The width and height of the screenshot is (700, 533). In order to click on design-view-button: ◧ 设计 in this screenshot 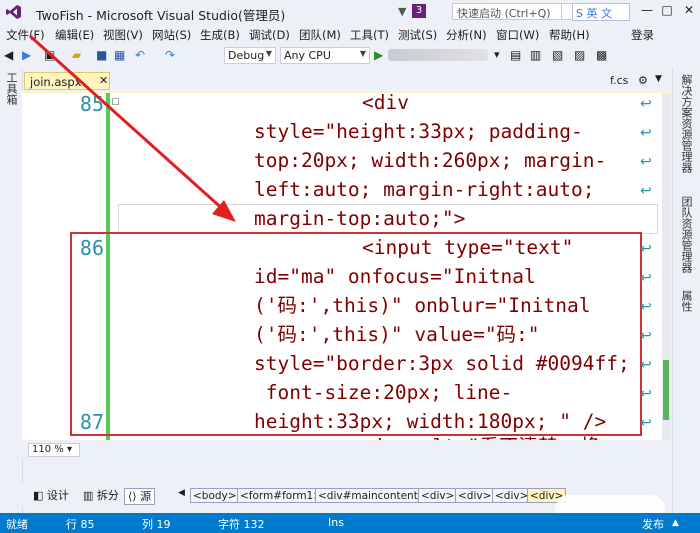, I will do `click(51, 495)`.